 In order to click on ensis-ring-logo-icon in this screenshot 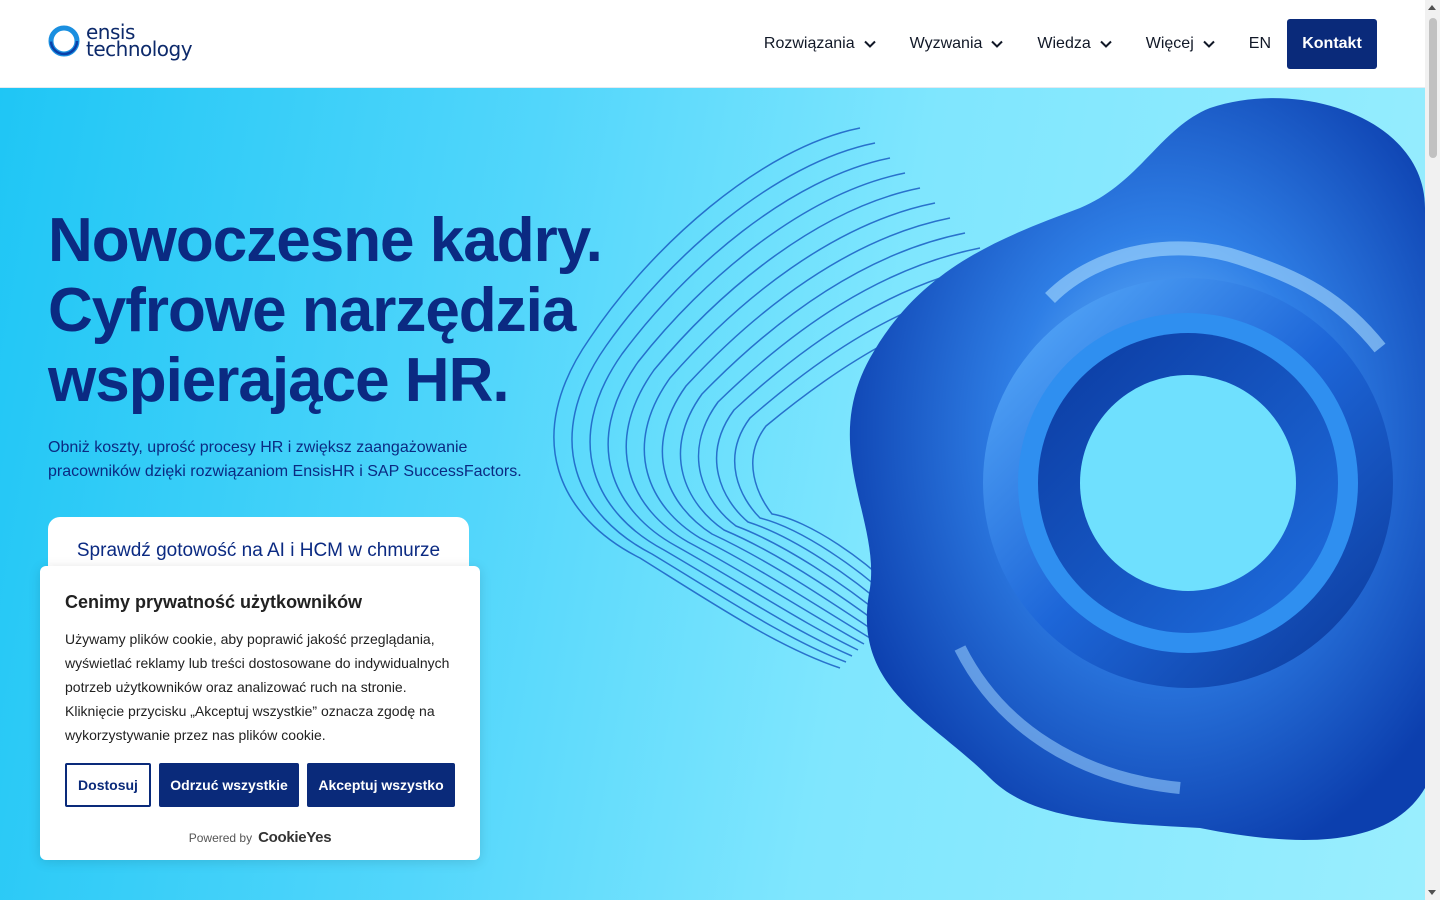, I will do `click(64, 41)`.